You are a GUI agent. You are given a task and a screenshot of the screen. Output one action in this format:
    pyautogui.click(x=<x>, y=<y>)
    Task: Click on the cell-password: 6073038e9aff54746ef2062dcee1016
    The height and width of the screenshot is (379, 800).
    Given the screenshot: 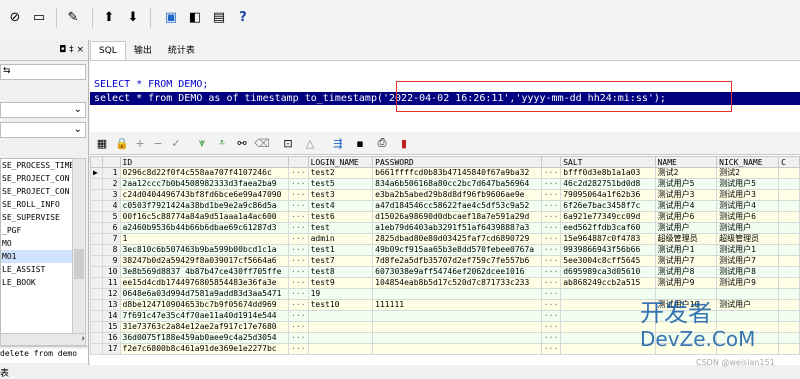 What is the action you would take?
    pyautogui.click(x=457, y=272)
    